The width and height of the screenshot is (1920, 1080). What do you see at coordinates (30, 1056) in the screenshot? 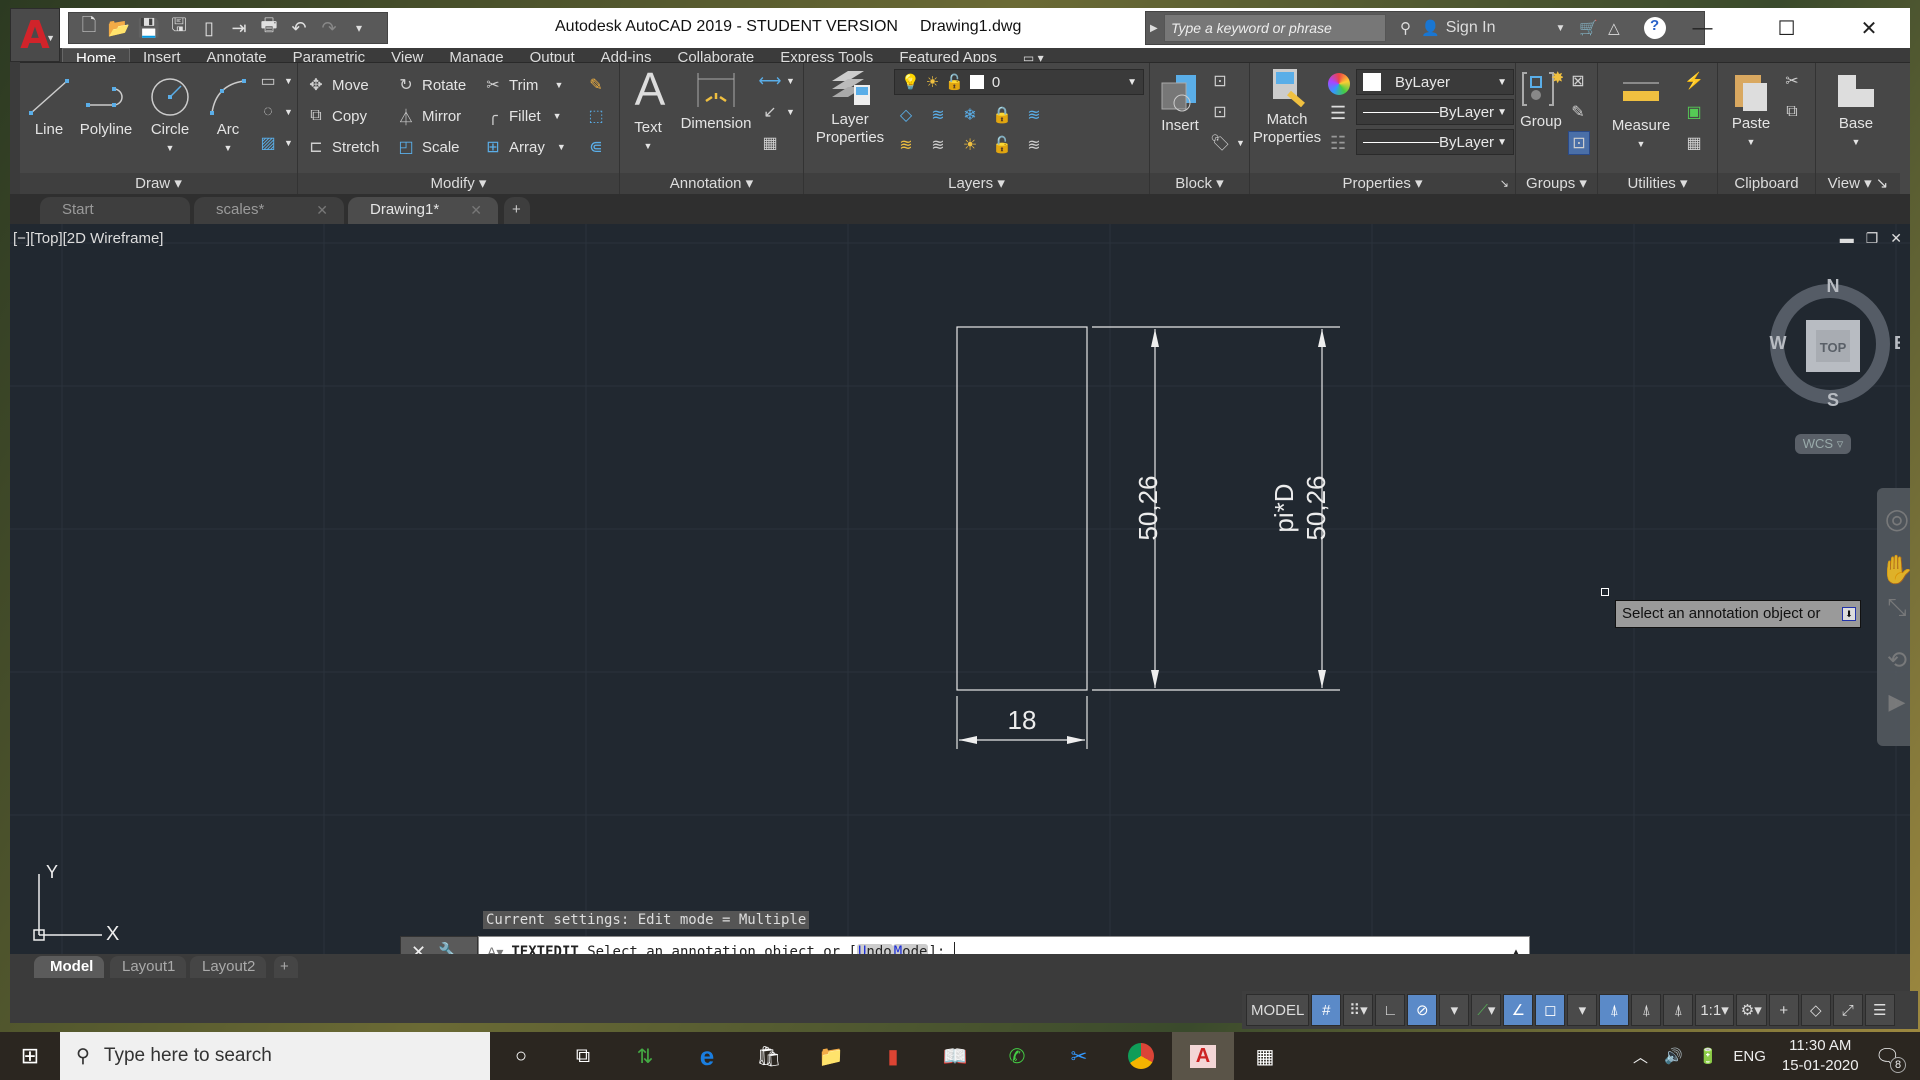
I see `start-button: ⊞` at bounding box center [30, 1056].